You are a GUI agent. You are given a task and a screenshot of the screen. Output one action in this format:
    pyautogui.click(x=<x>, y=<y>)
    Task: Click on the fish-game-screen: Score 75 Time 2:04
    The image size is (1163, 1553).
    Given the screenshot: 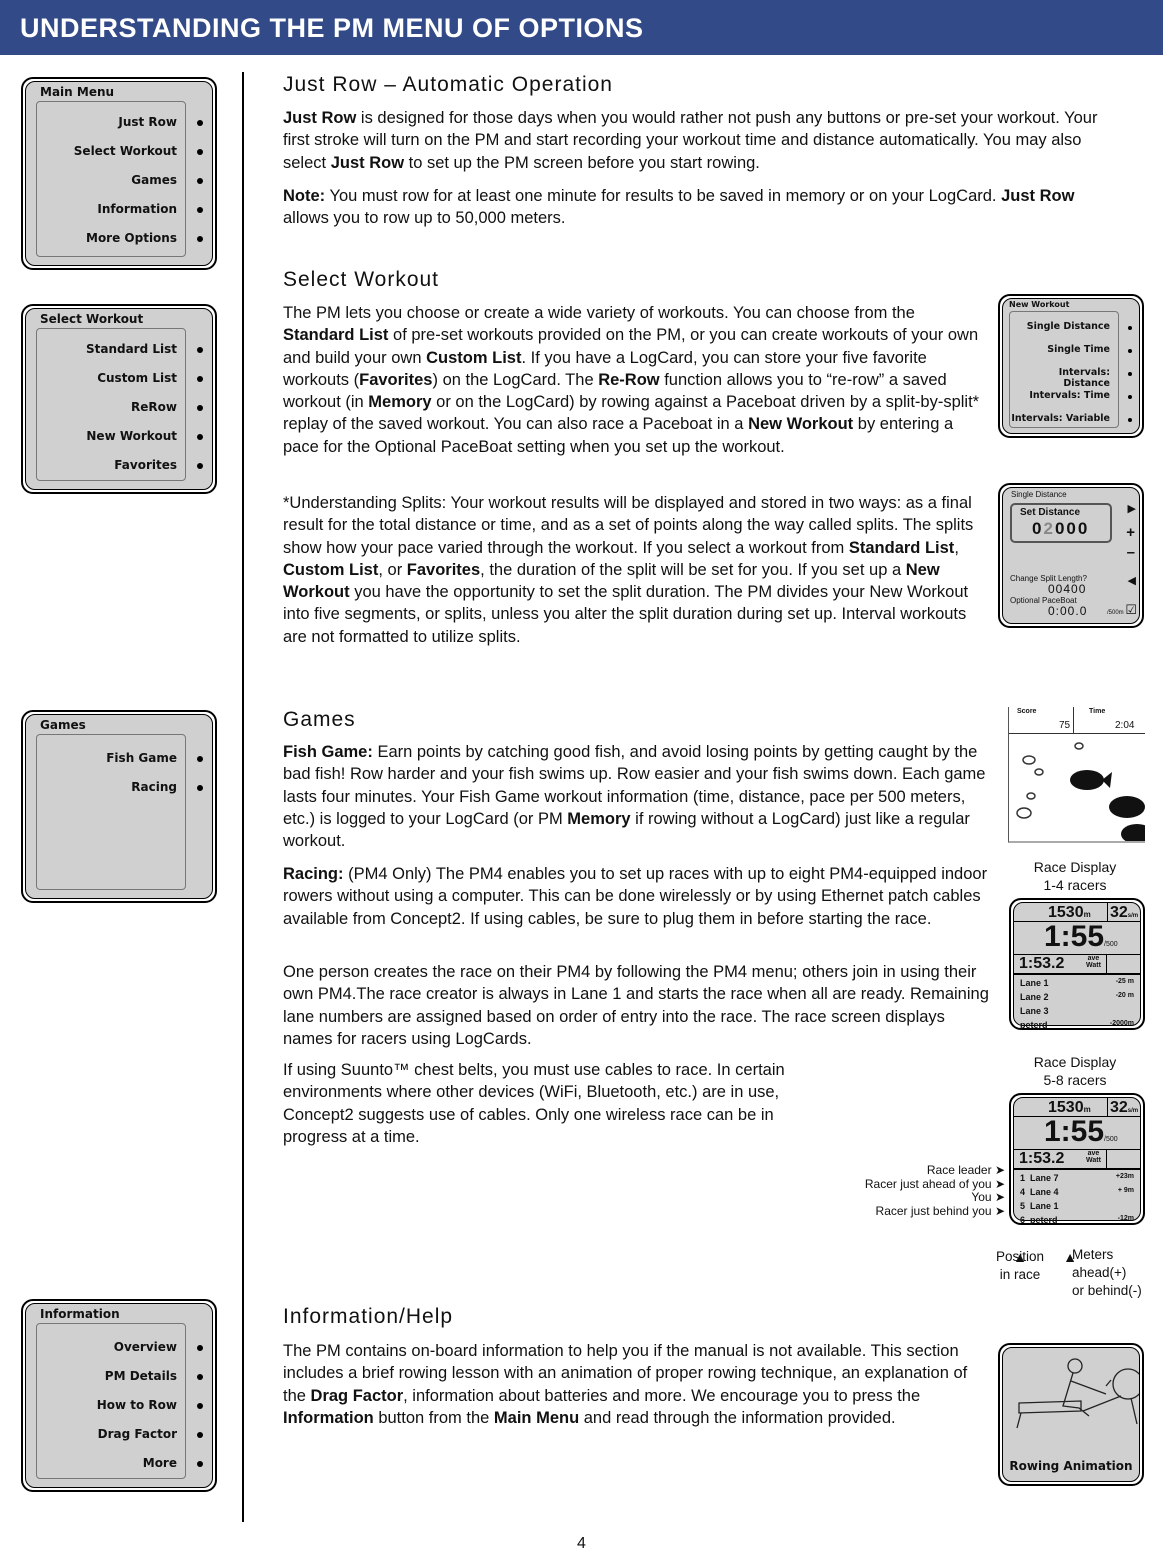 What is the action you would take?
    pyautogui.click(x=1076, y=775)
    